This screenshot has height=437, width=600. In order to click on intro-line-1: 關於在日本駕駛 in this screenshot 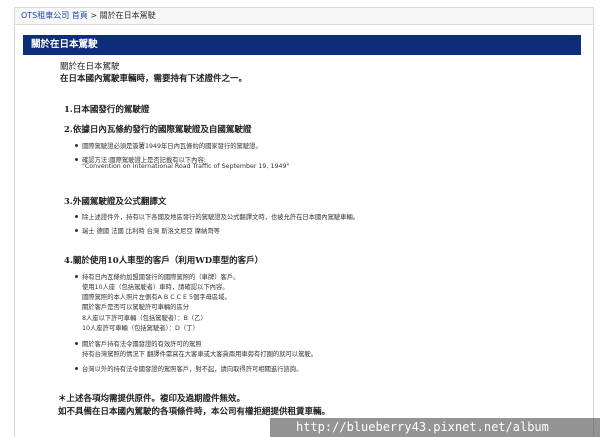, I will do `click(90, 67)`.